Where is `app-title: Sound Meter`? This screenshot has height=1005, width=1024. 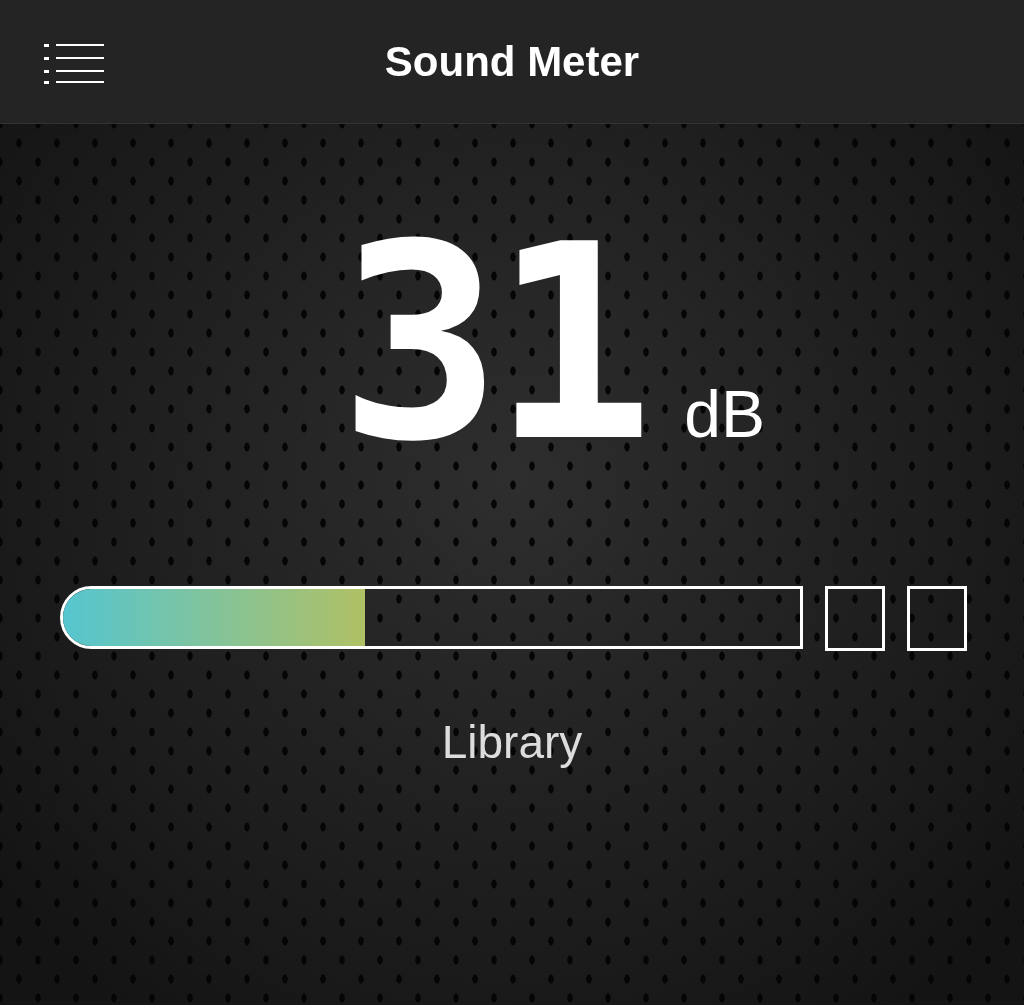 app-title: Sound Meter is located at coordinates (512, 61).